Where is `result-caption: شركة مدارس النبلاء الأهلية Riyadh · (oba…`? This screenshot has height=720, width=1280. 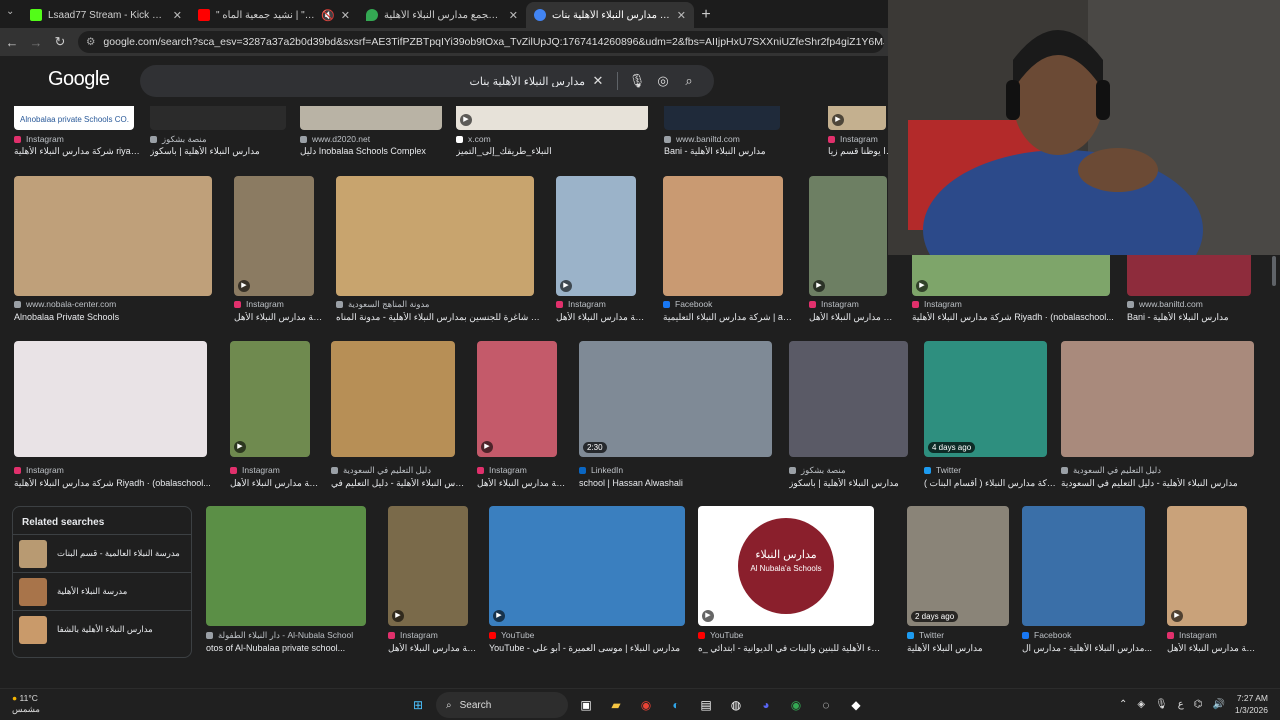
result-caption: شركة مدارس النبلاء الأهلية Riyadh · (oba… is located at coordinates (115, 483).